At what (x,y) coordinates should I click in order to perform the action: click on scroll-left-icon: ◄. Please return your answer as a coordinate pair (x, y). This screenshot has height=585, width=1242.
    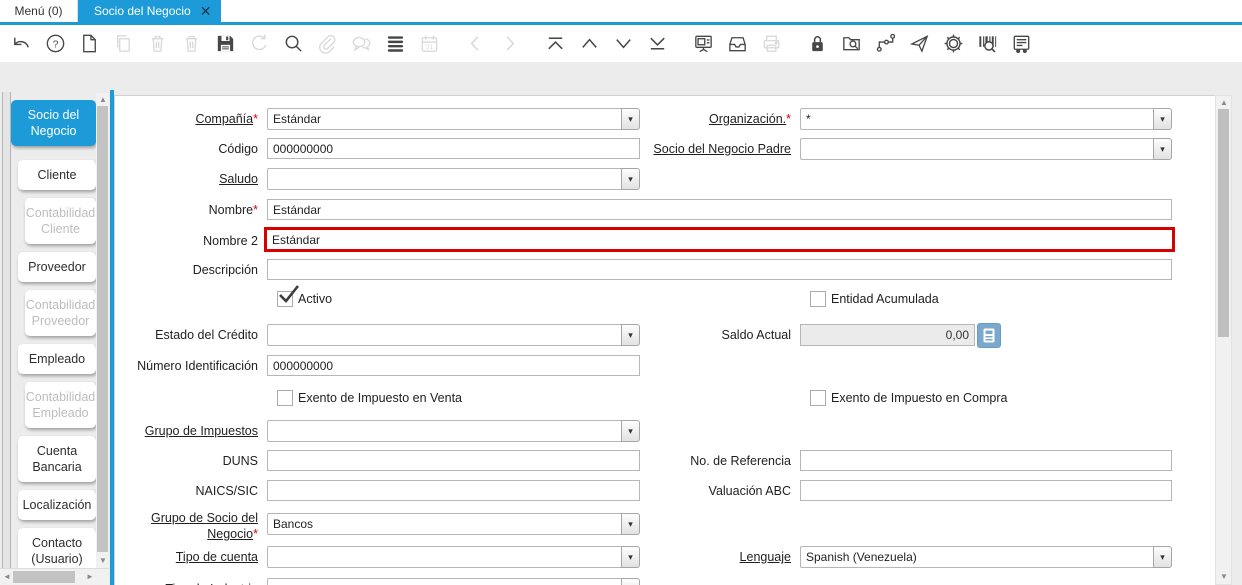
    Looking at the image, I should click on (7, 577).